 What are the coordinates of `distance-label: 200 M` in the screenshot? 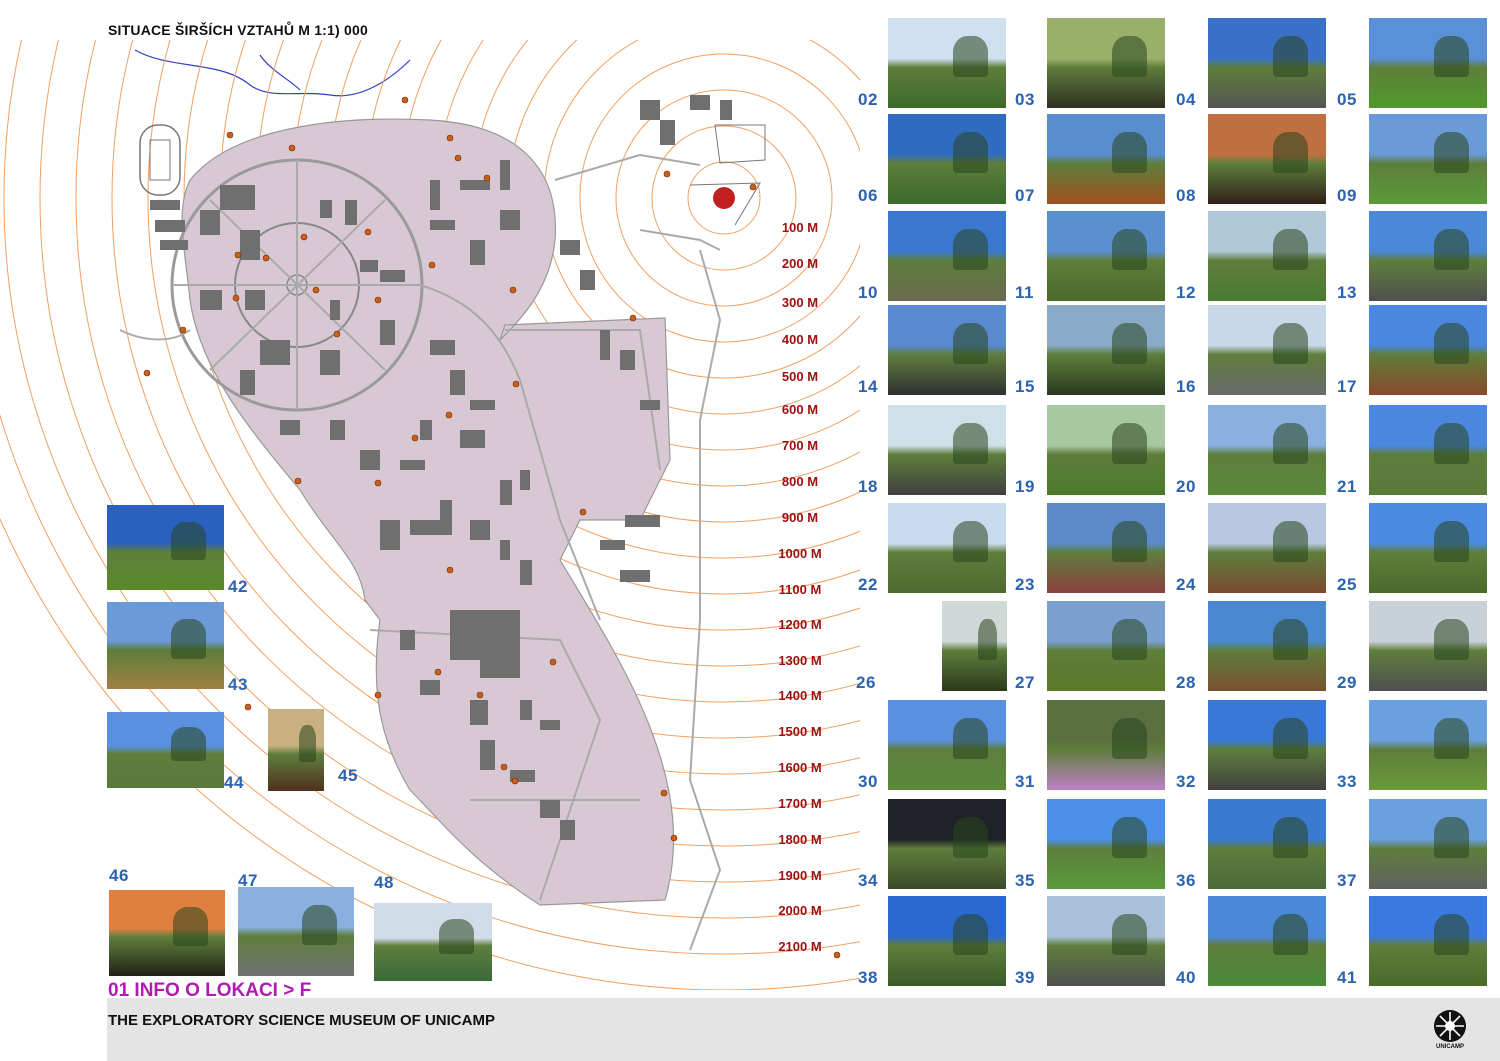 It's located at (800, 263).